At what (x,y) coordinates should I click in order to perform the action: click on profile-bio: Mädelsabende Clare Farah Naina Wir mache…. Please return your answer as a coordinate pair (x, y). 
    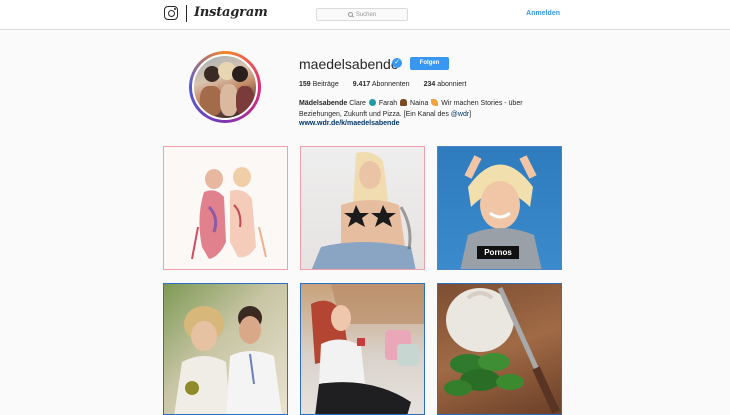
    Looking at the image, I should click on (411, 108).